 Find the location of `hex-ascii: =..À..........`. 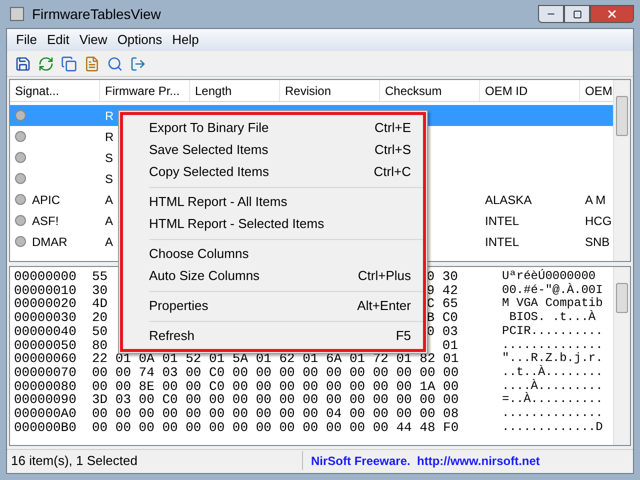

hex-ascii: =..À.......... is located at coordinates (552, 400).